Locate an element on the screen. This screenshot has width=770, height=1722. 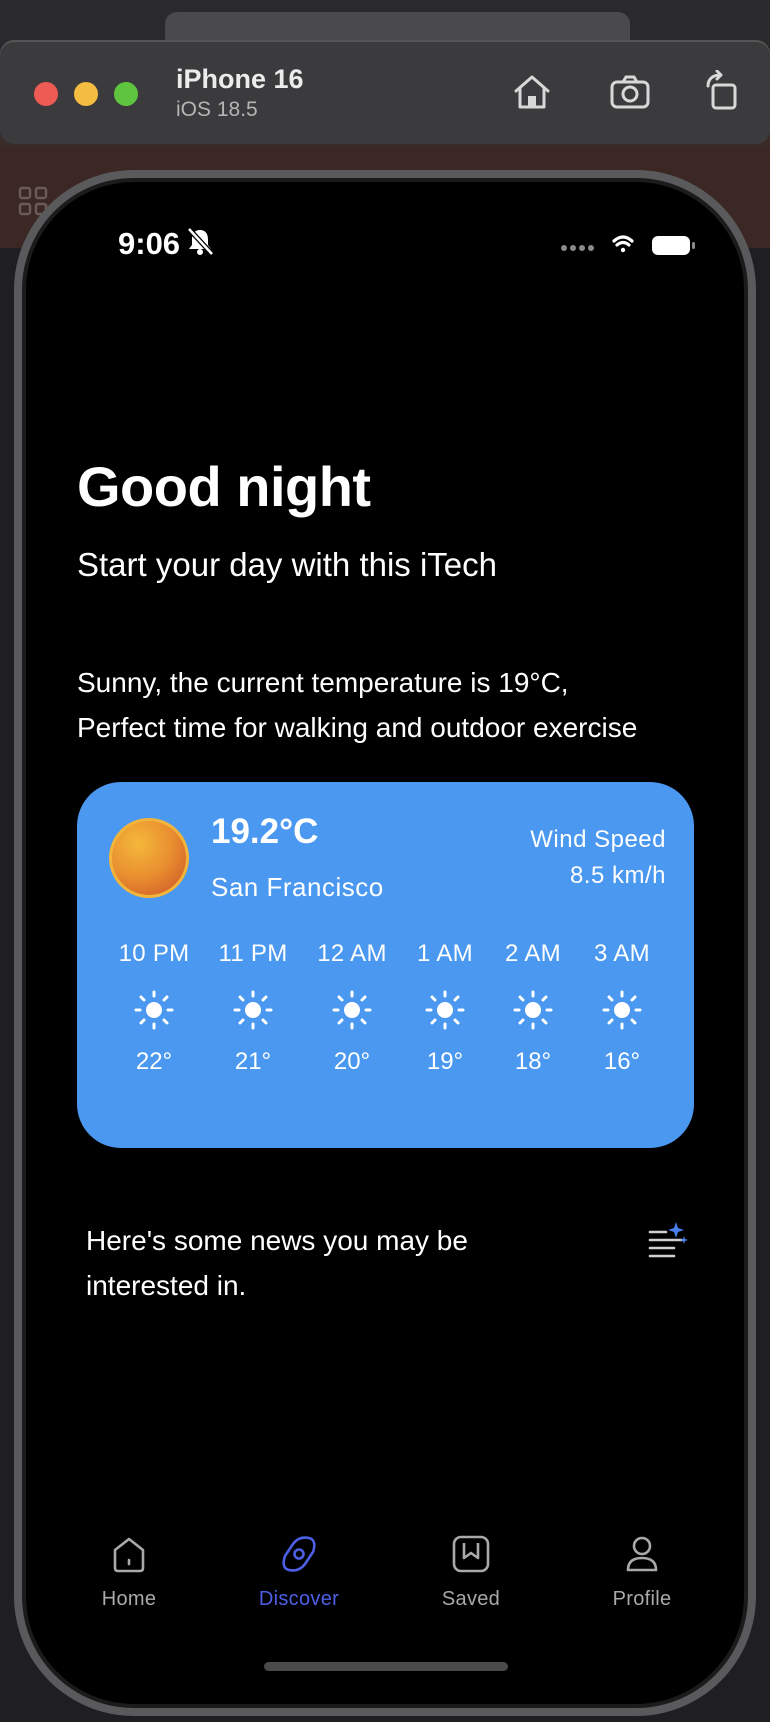
rotate-icon is located at coordinates (722, 92).